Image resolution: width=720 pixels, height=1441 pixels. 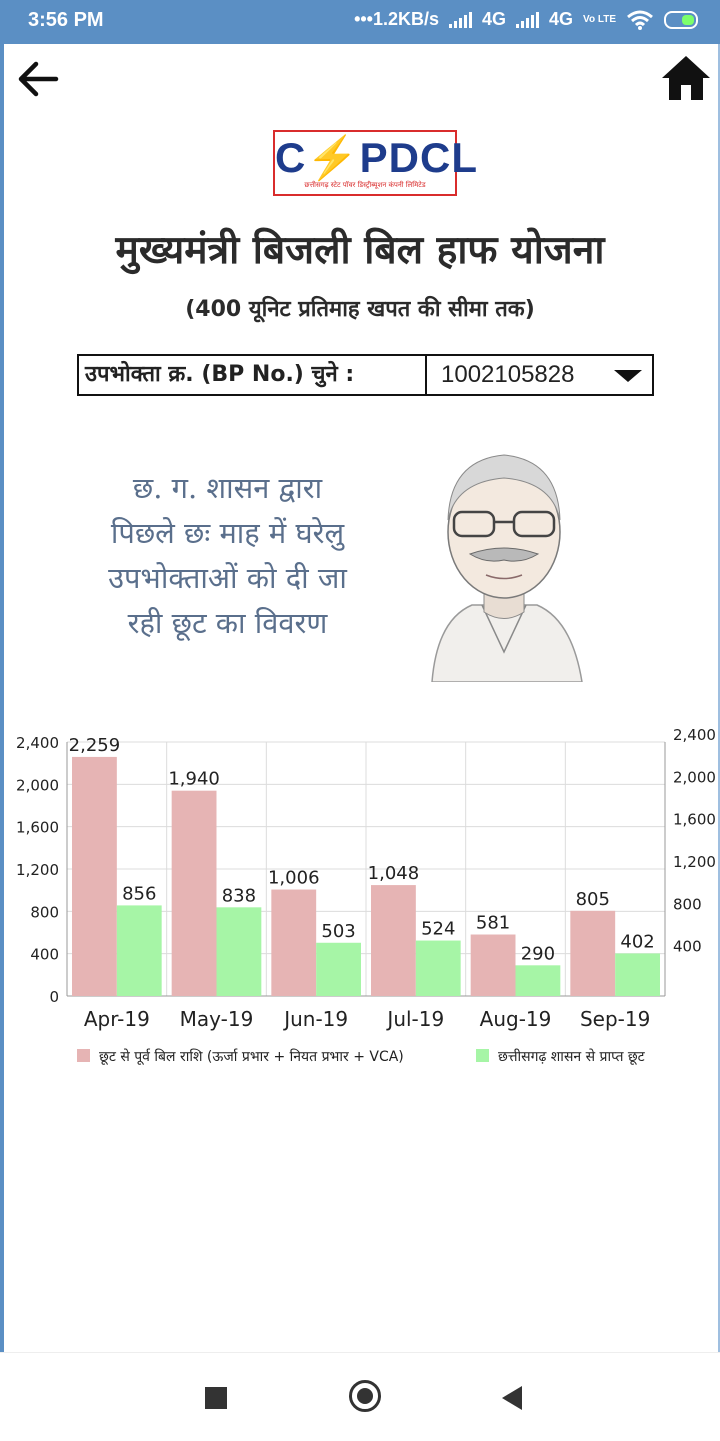 I want to click on wifi-icon, so click(x=640, y=20).